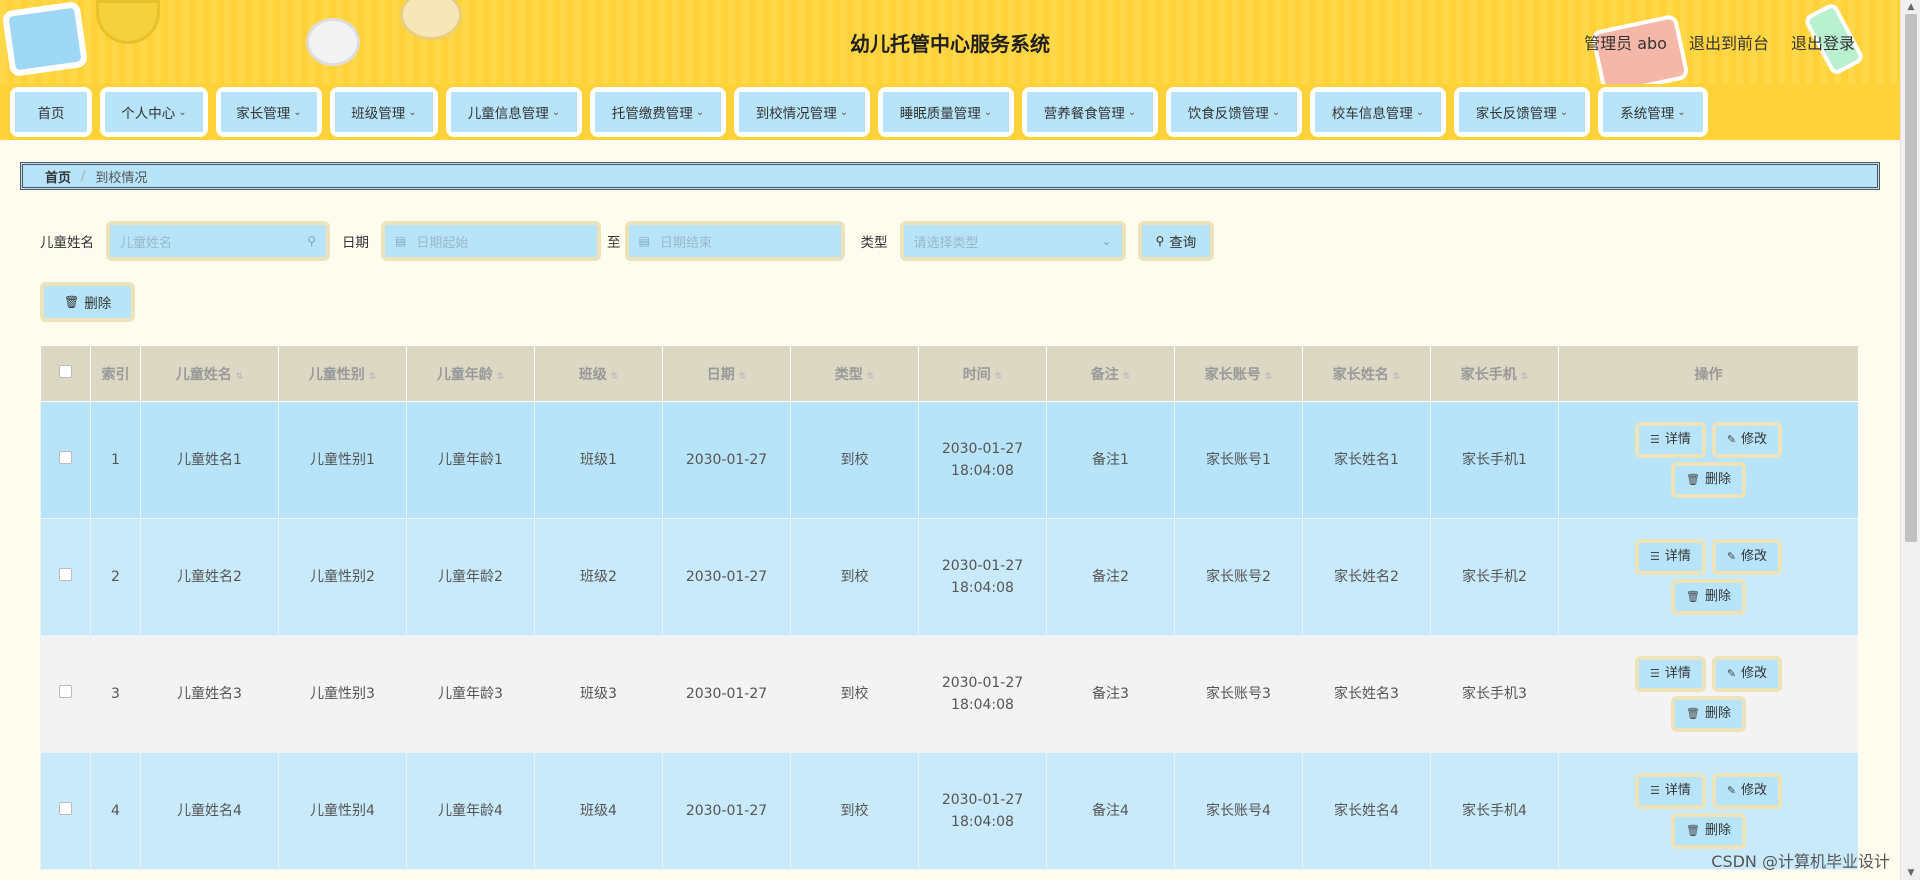 Image resolution: width=1920 pixels, height=880 pixels. I want to click on nav-item: 营养餐食管理 ⌄, so click(1090, 112).